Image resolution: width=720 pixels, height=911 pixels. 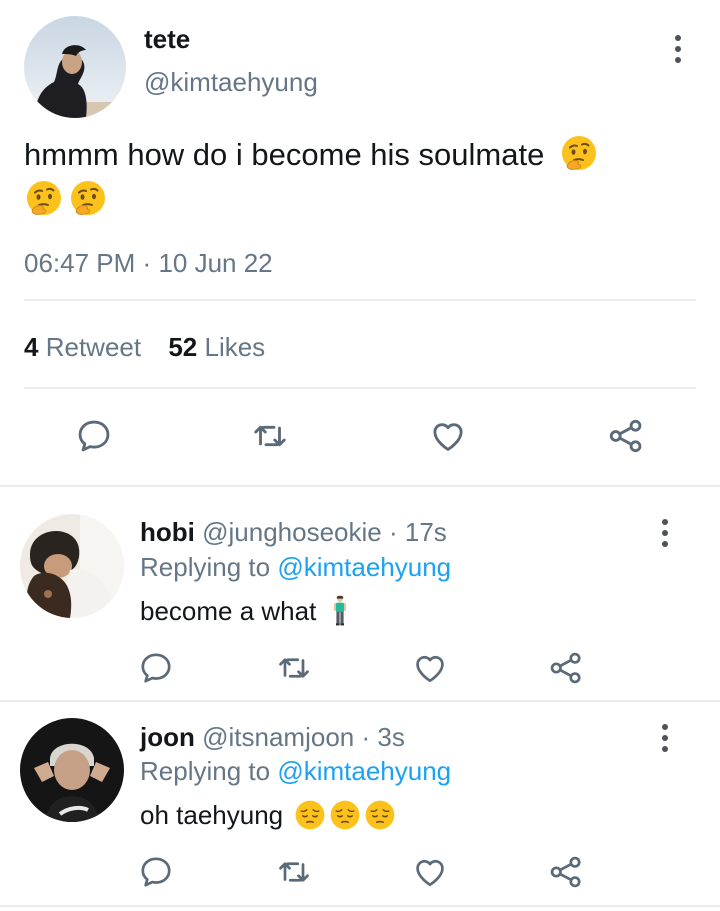 I want to click on tweet-time: 06:47 PM, so click(x=80, y=263).